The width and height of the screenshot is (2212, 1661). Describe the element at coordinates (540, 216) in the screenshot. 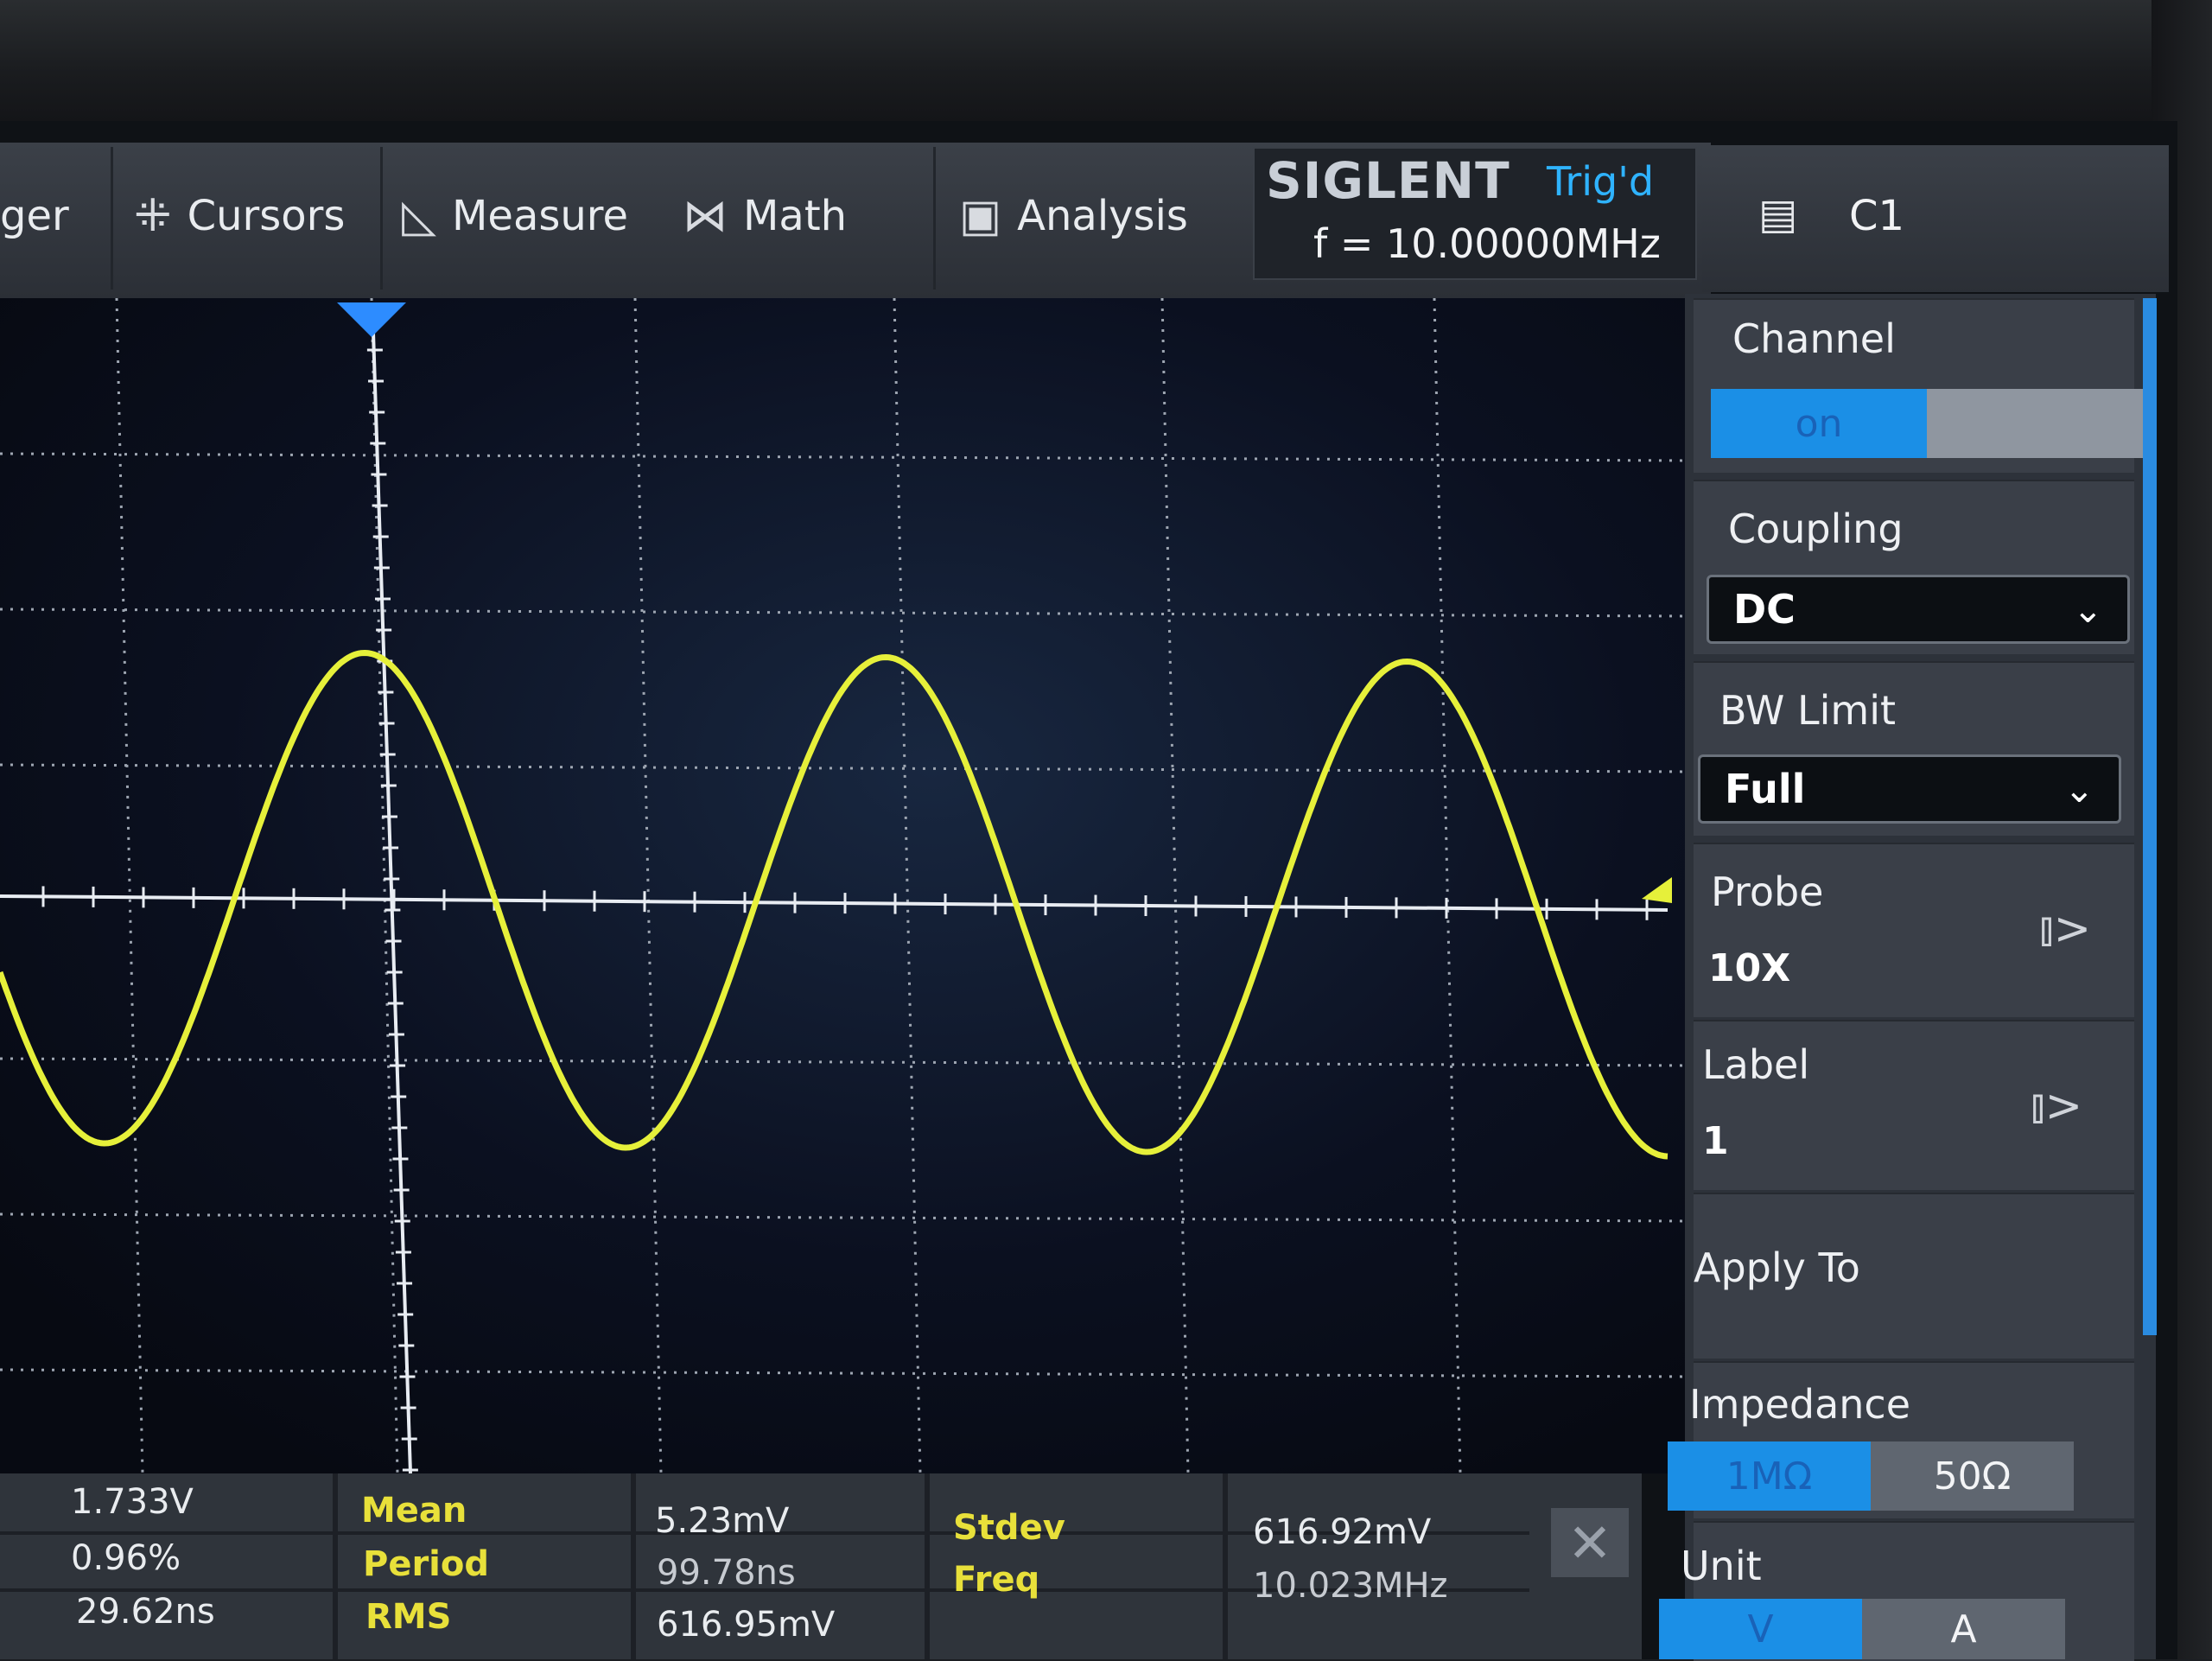

I see `menu-measure-label: Measure` at that location.